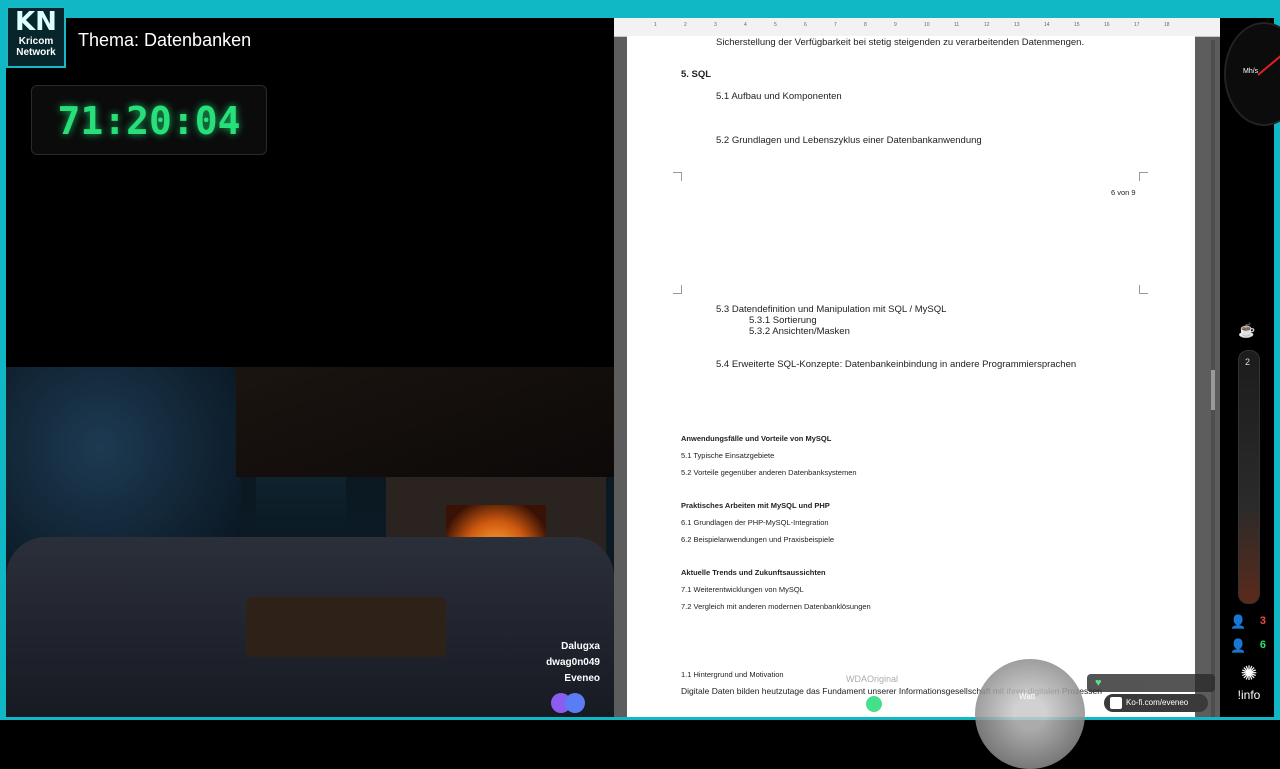 The height and width of the screenshot is (769, 1280). I want to click on logo-subtitle-2: Network, so click(36, 52).